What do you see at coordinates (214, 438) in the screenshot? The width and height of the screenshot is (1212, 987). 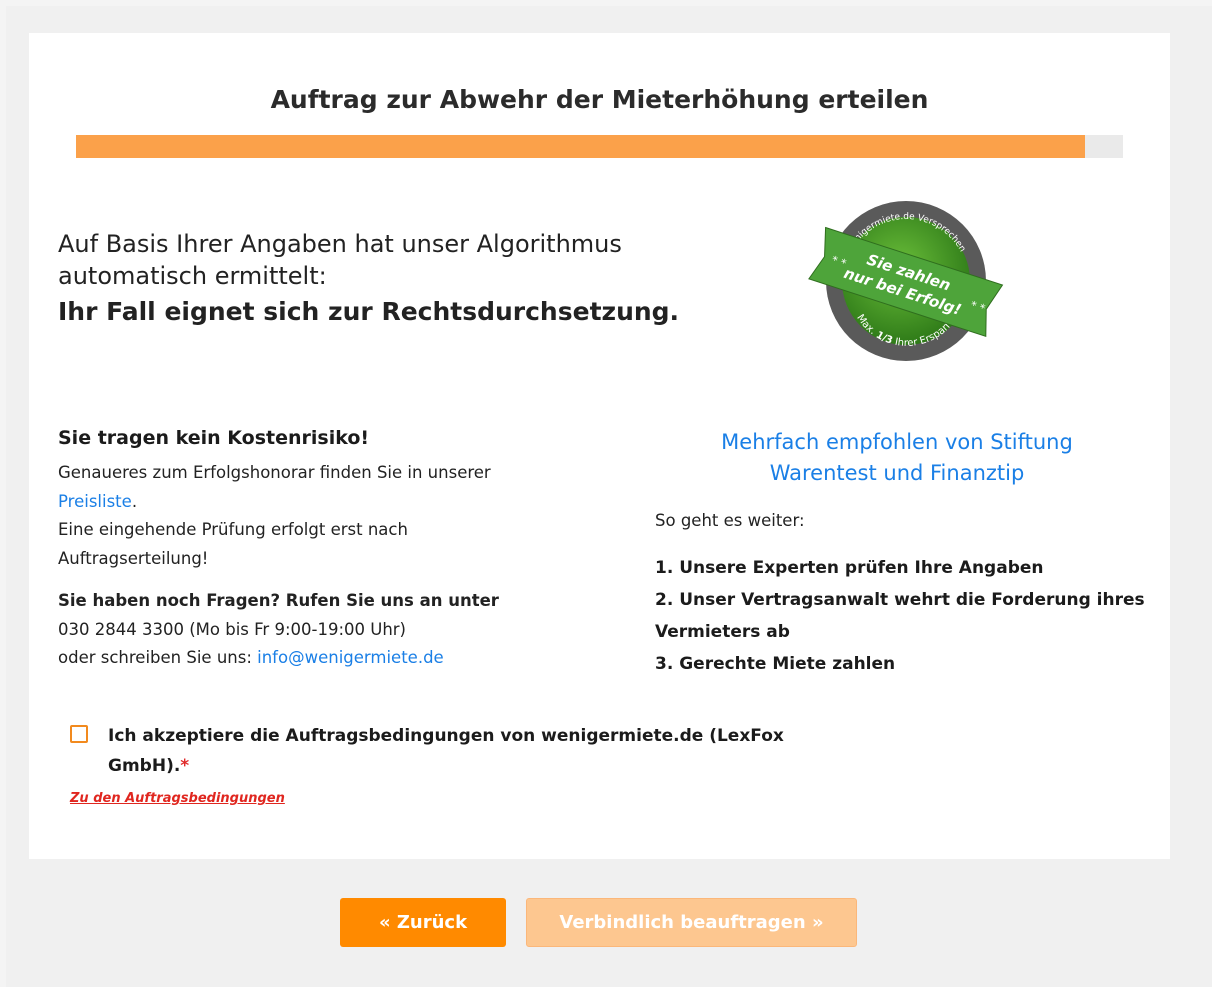 I see `cost-heading: Sie tragen kein Kostenrisiko!` at bounding box center [214, 438].